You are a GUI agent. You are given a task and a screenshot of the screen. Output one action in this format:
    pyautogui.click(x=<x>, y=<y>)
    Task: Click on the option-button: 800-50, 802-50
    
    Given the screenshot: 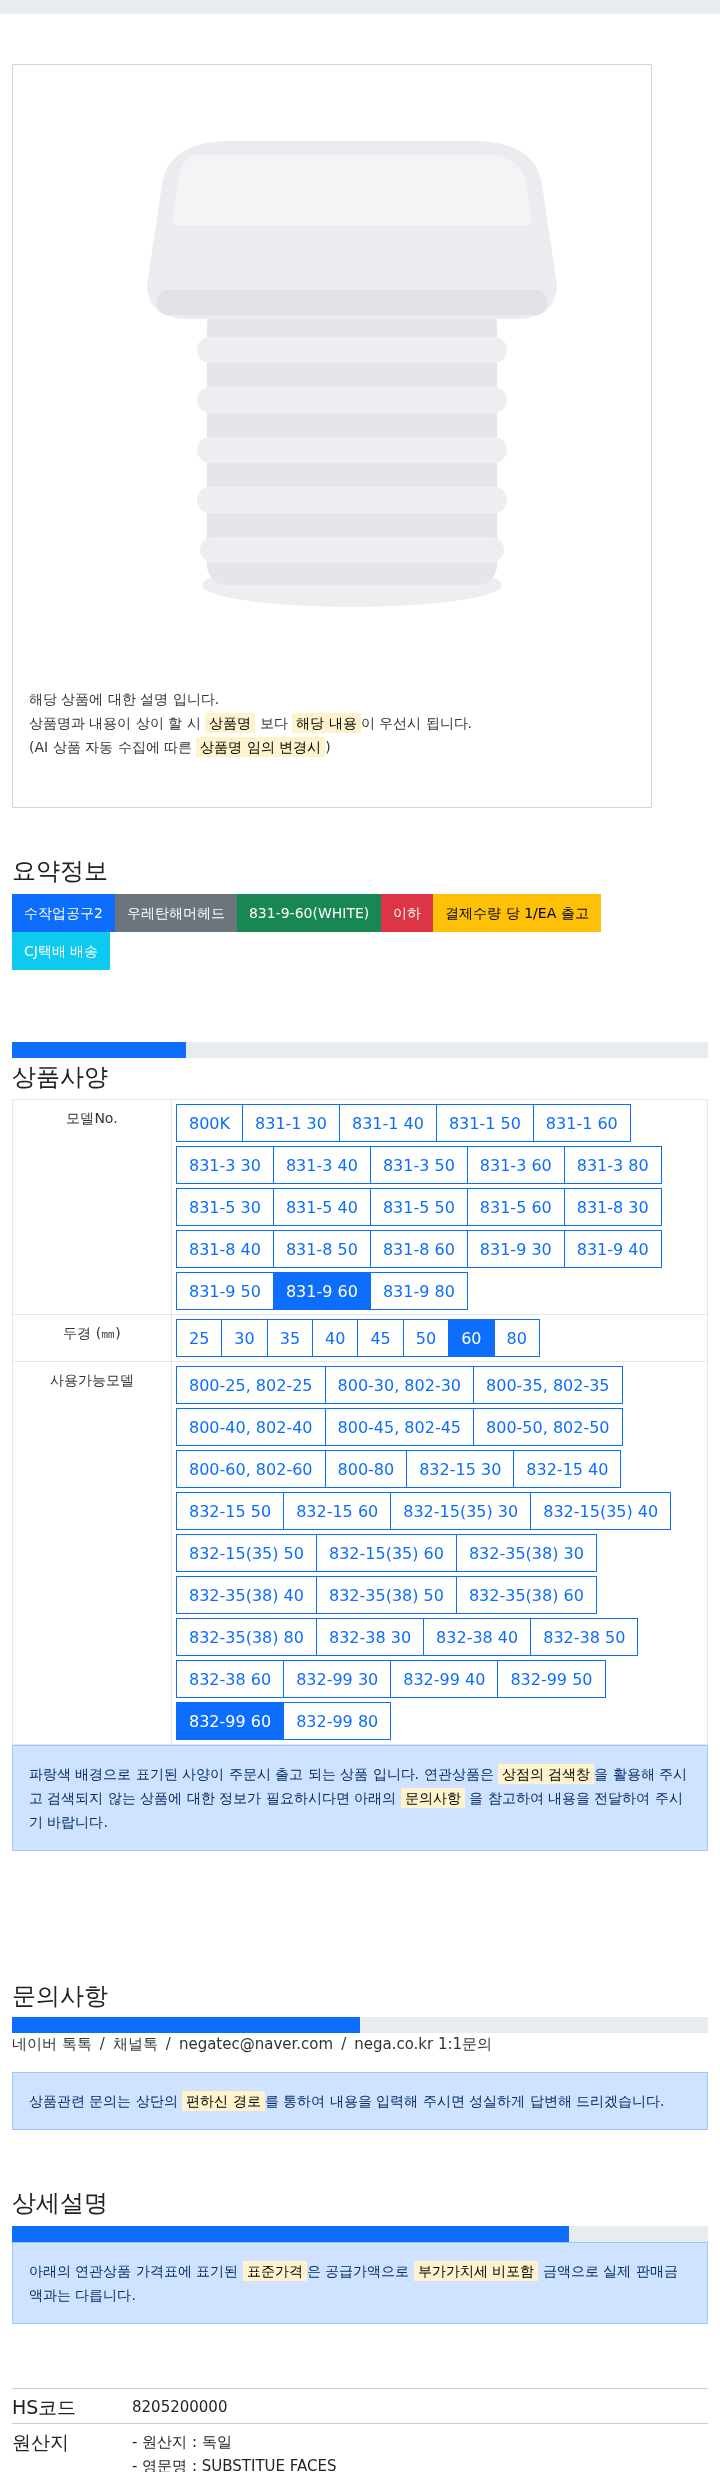 What is the action you would take?
    pyautogui.click(x=548, y=1427)
    